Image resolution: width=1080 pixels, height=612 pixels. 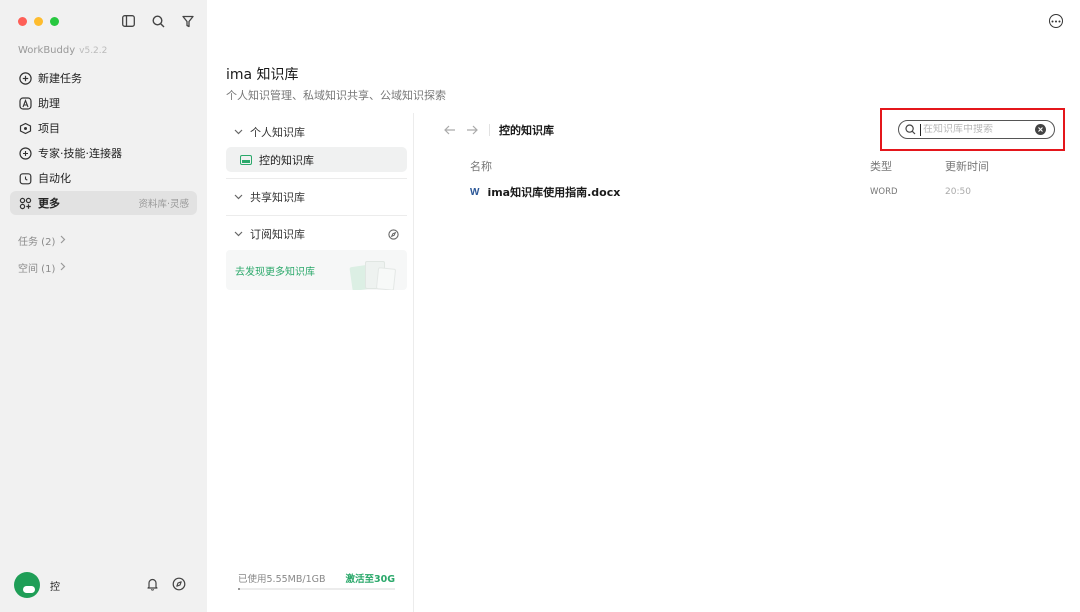 What do you see at coordinates (55, 587) in the screenshot?
I see `user-name: 控` at bounding box center [55, 587].